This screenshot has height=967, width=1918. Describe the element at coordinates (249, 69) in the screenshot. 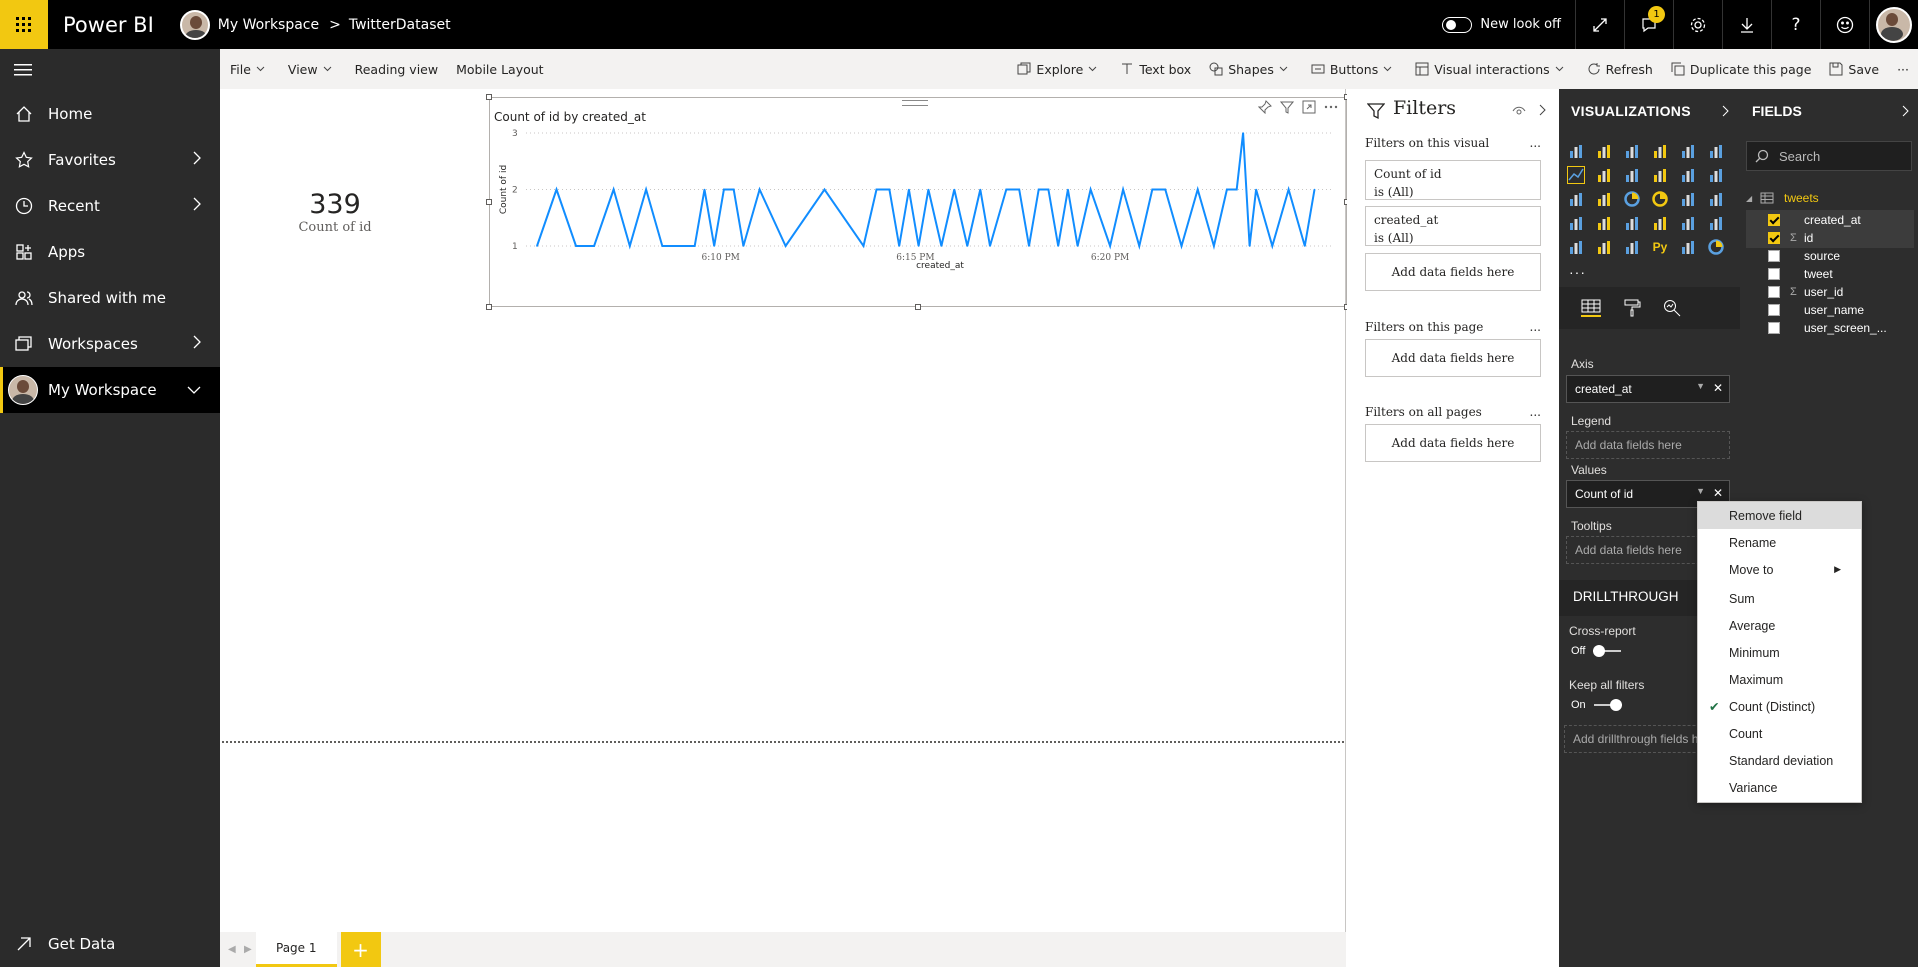

I see `file-menu: File` at that location.